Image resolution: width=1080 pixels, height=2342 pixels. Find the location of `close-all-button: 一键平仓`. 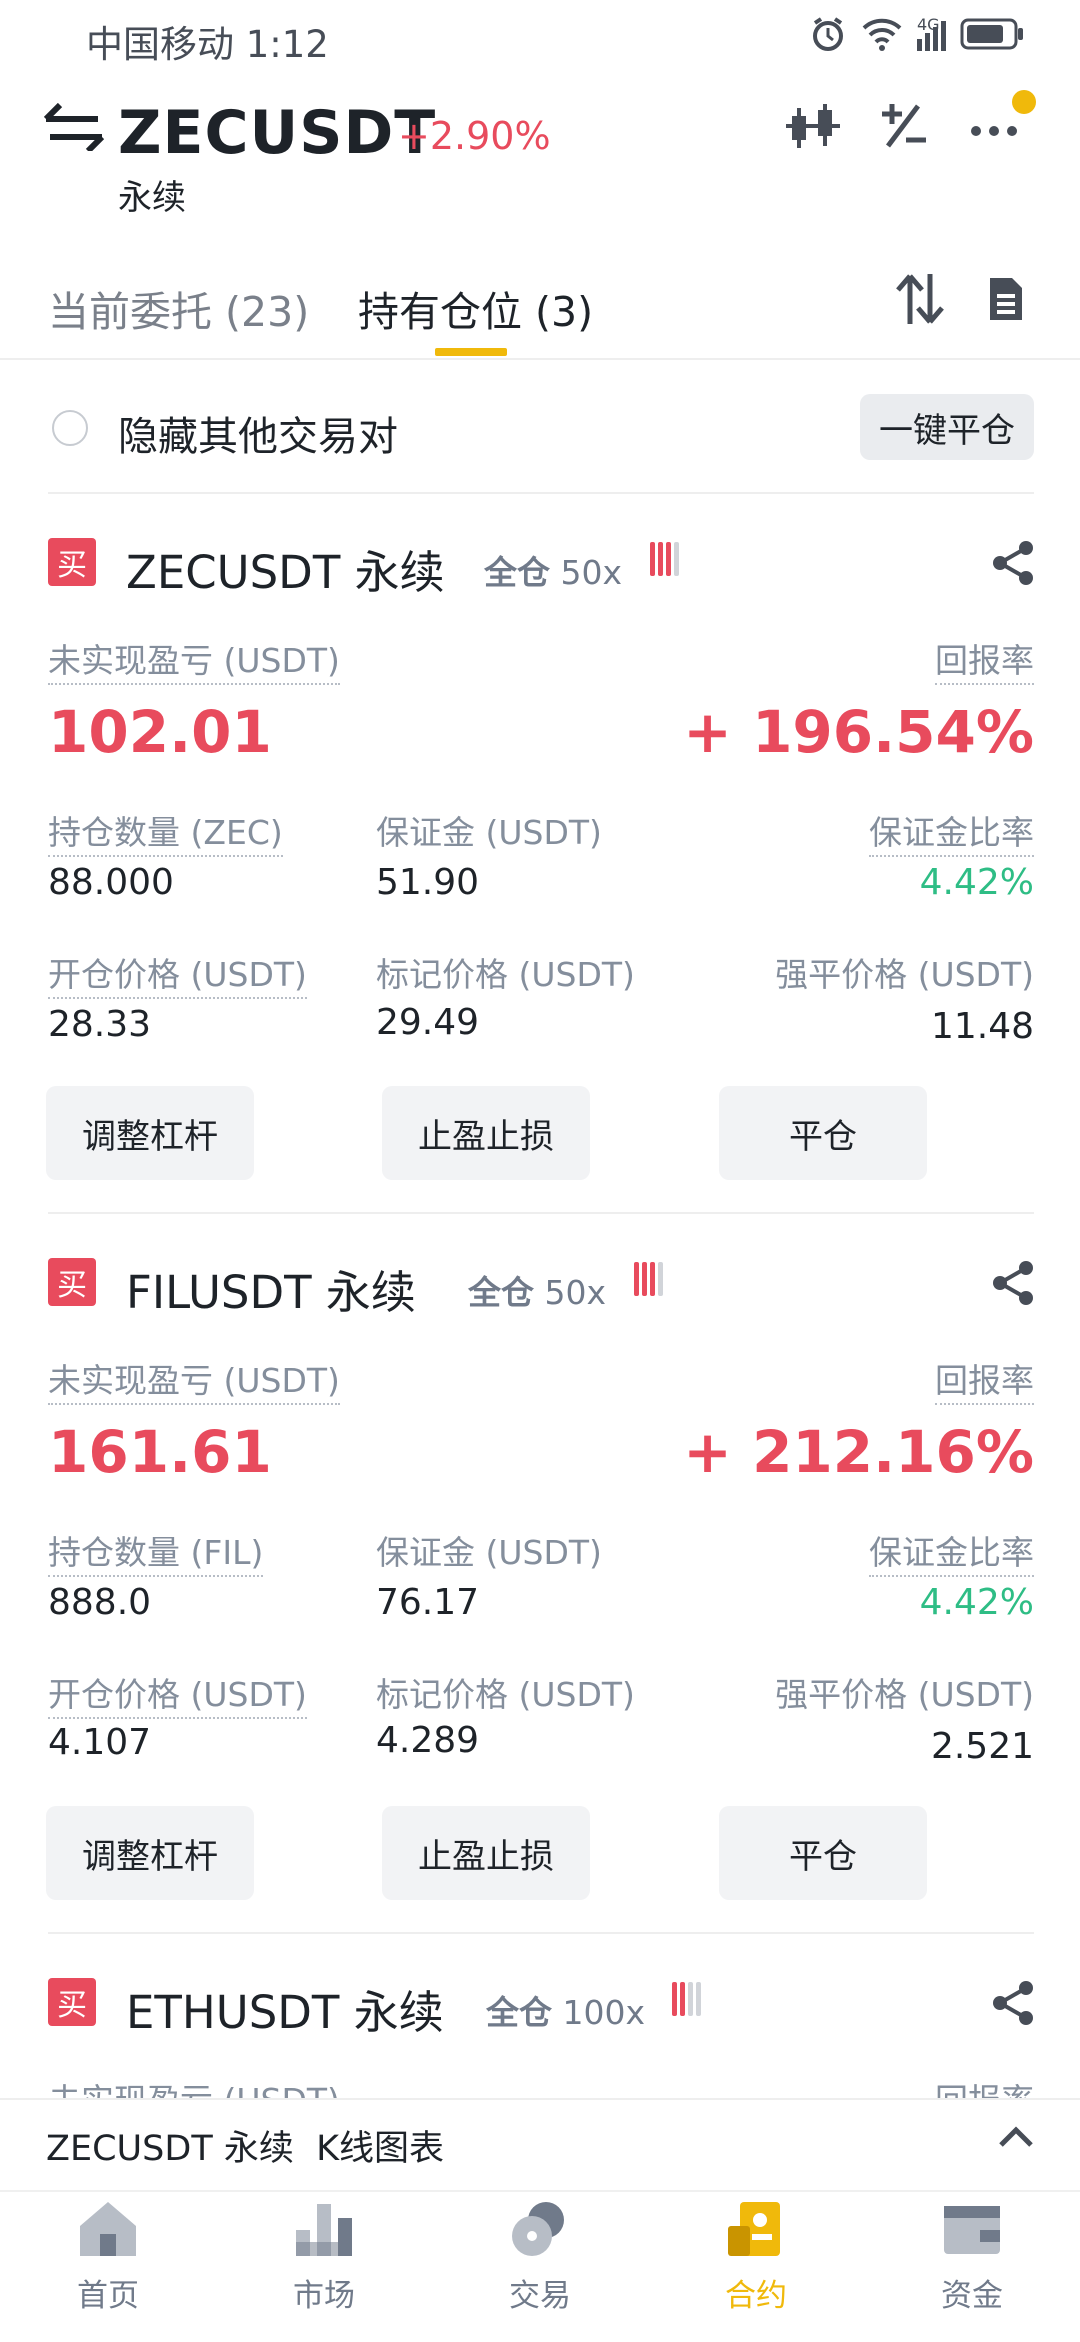

close-all-button: 一键平仓 is located at coordinates (947, 427).